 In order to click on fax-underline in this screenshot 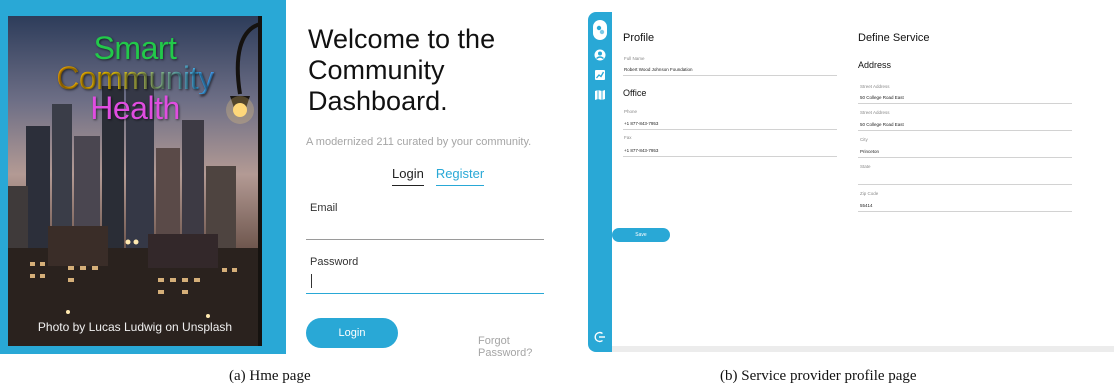, I will do `click(730, 156)`.